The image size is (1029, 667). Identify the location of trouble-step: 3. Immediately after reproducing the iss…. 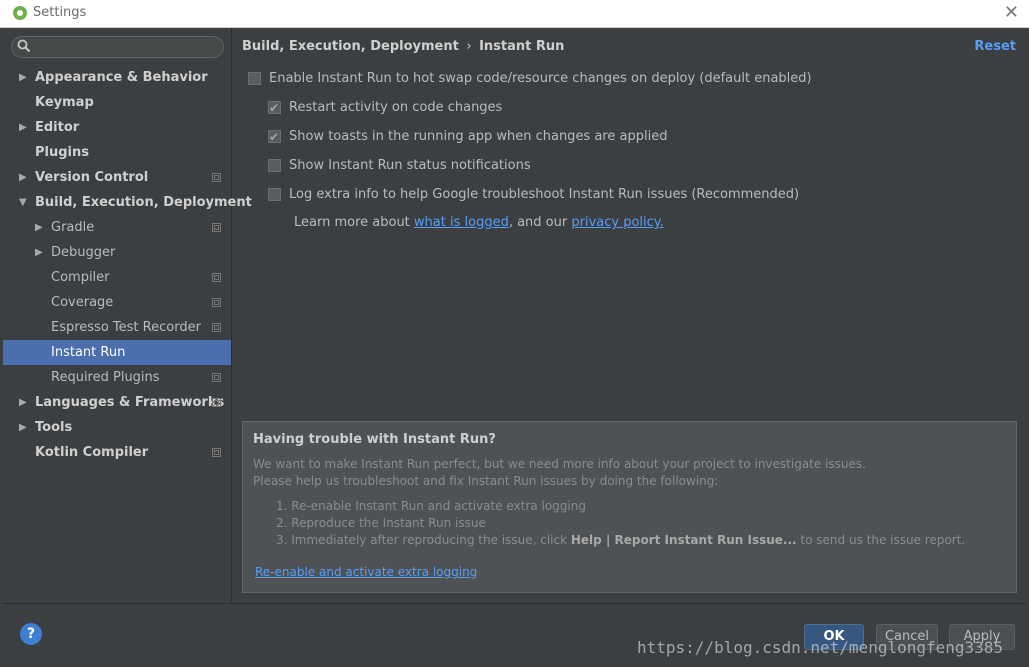
(620, 540).